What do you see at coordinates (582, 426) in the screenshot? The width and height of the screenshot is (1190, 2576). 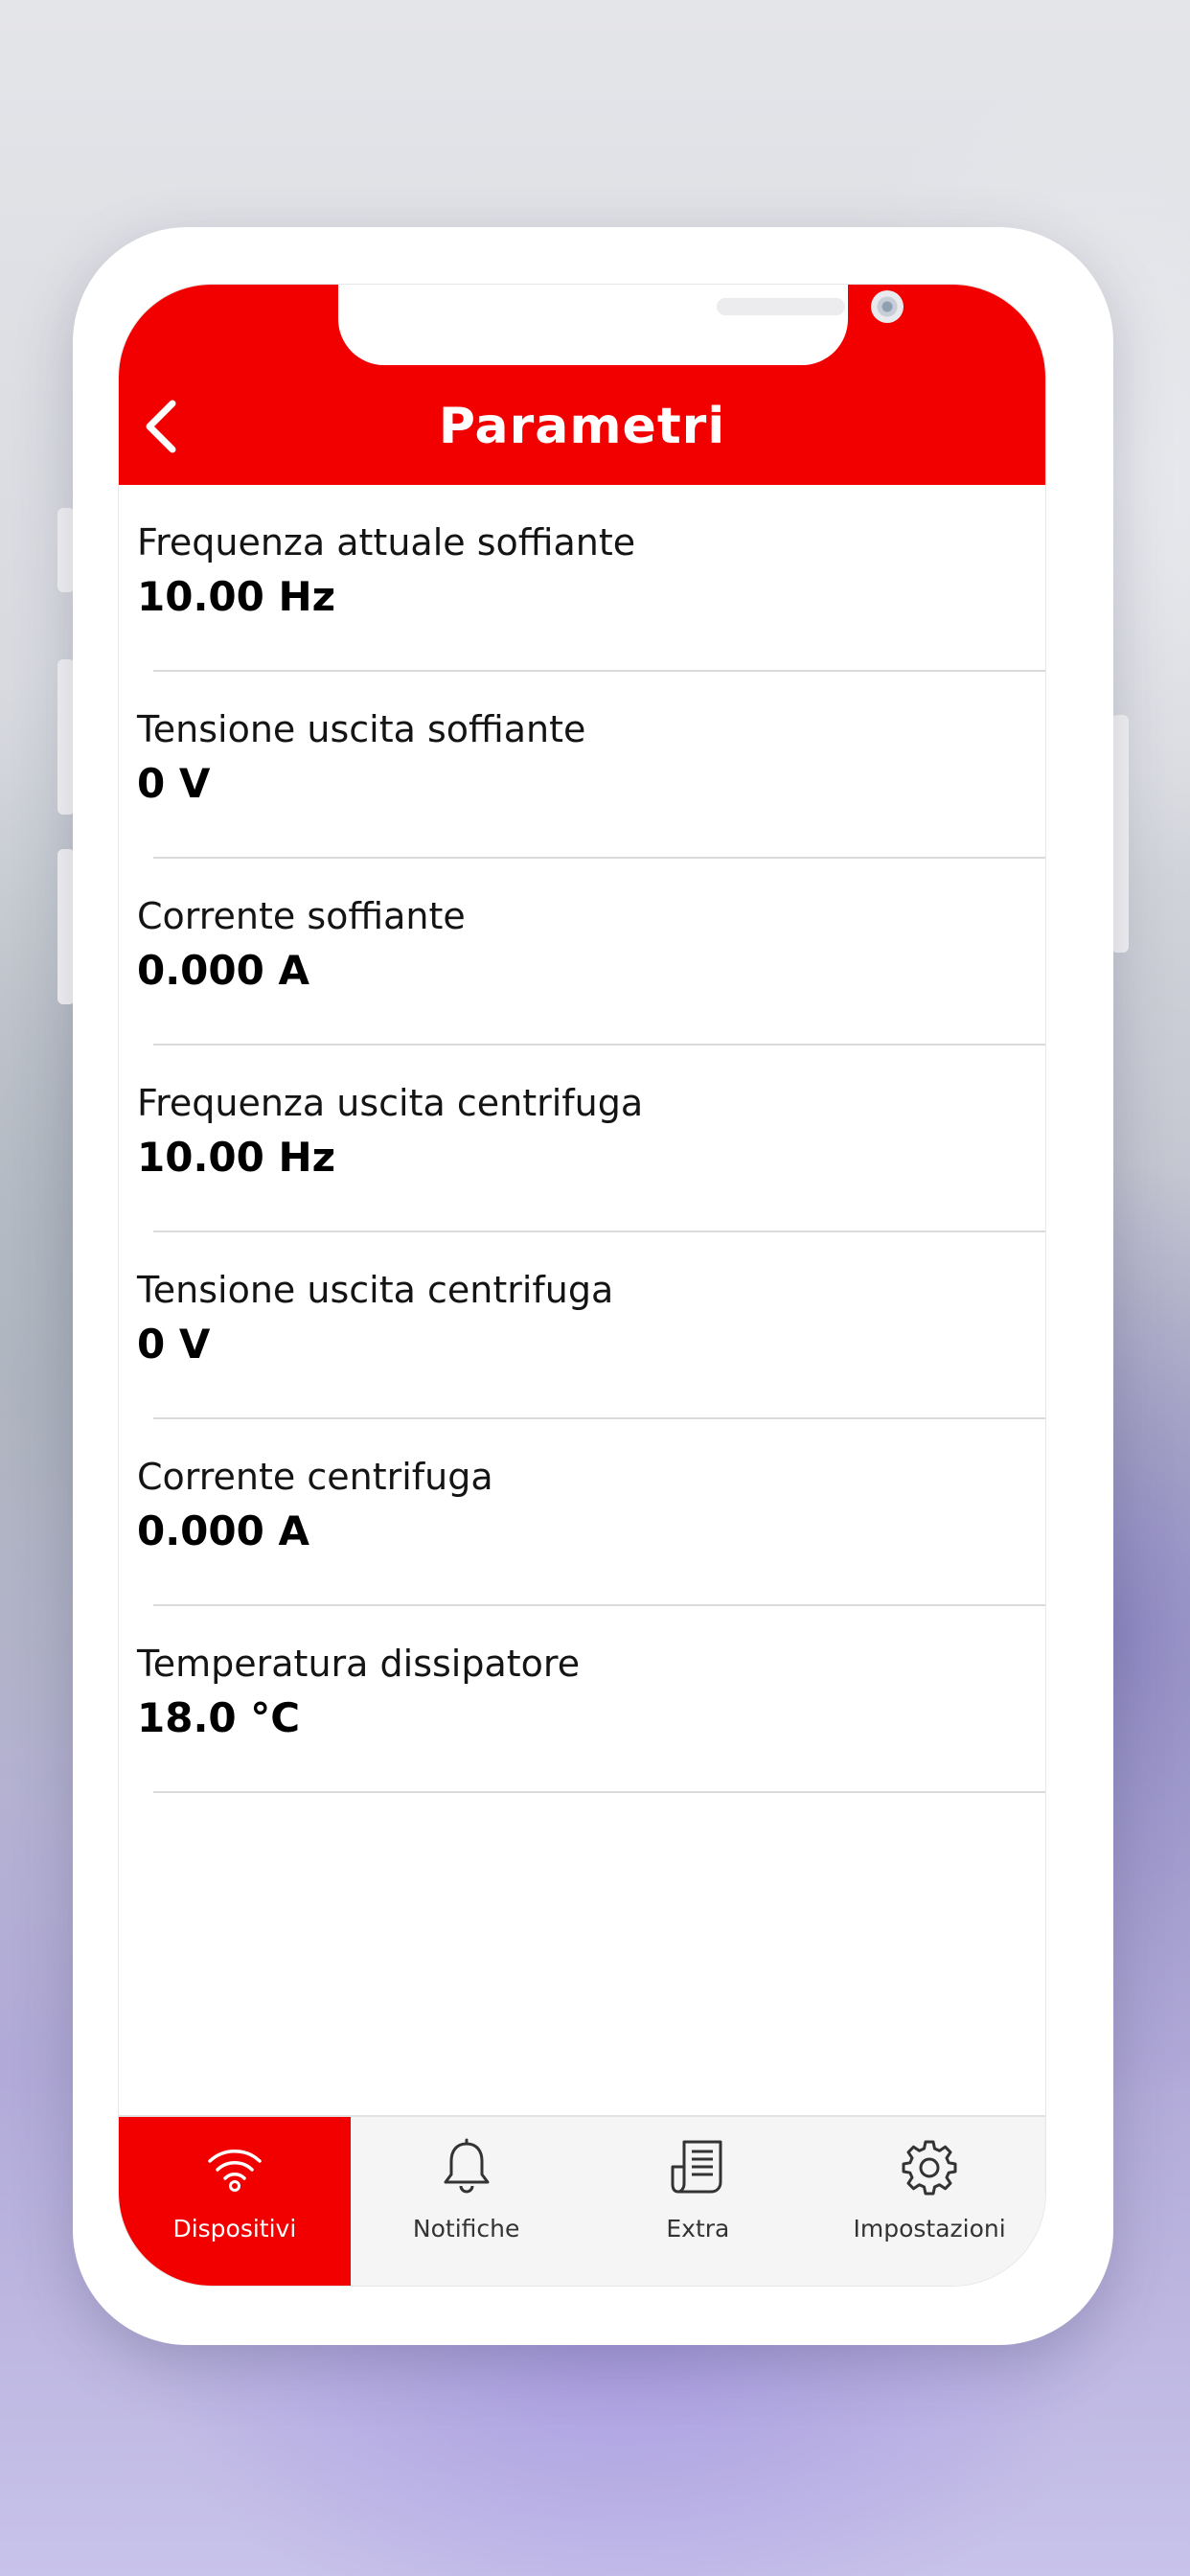 I see `page-title: Parametri` at bounding box center [582, 426].